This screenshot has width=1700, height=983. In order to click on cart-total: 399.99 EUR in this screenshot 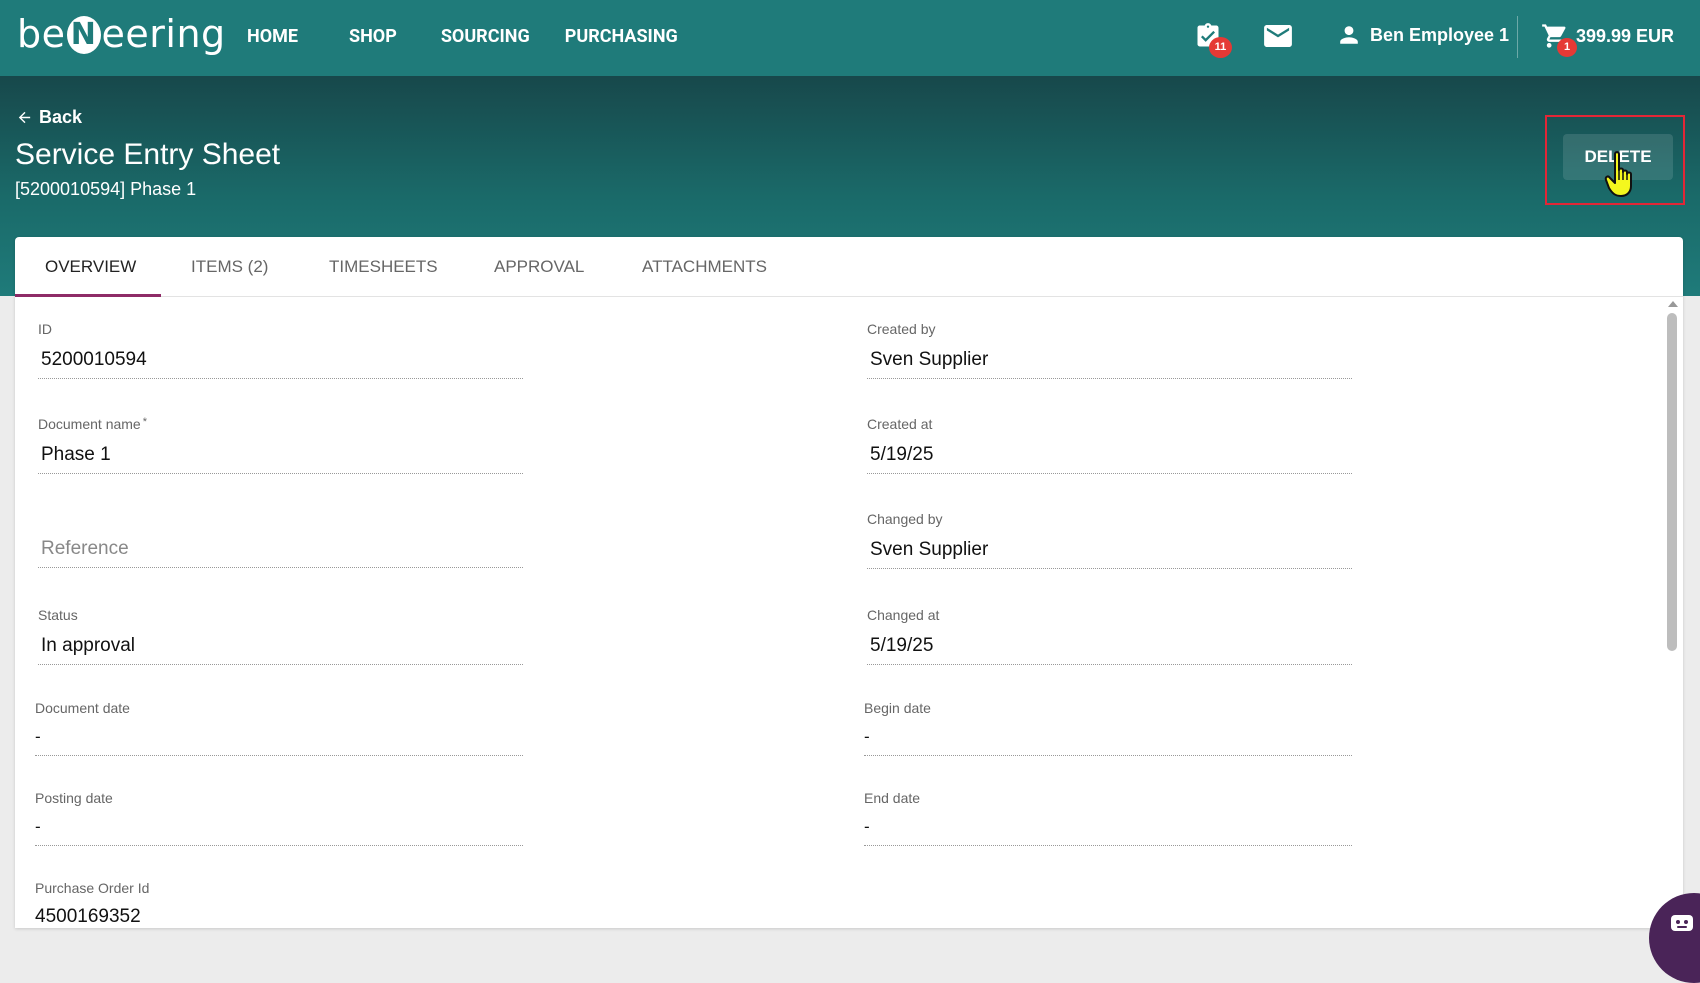, I will do `click(1625, 35)`.